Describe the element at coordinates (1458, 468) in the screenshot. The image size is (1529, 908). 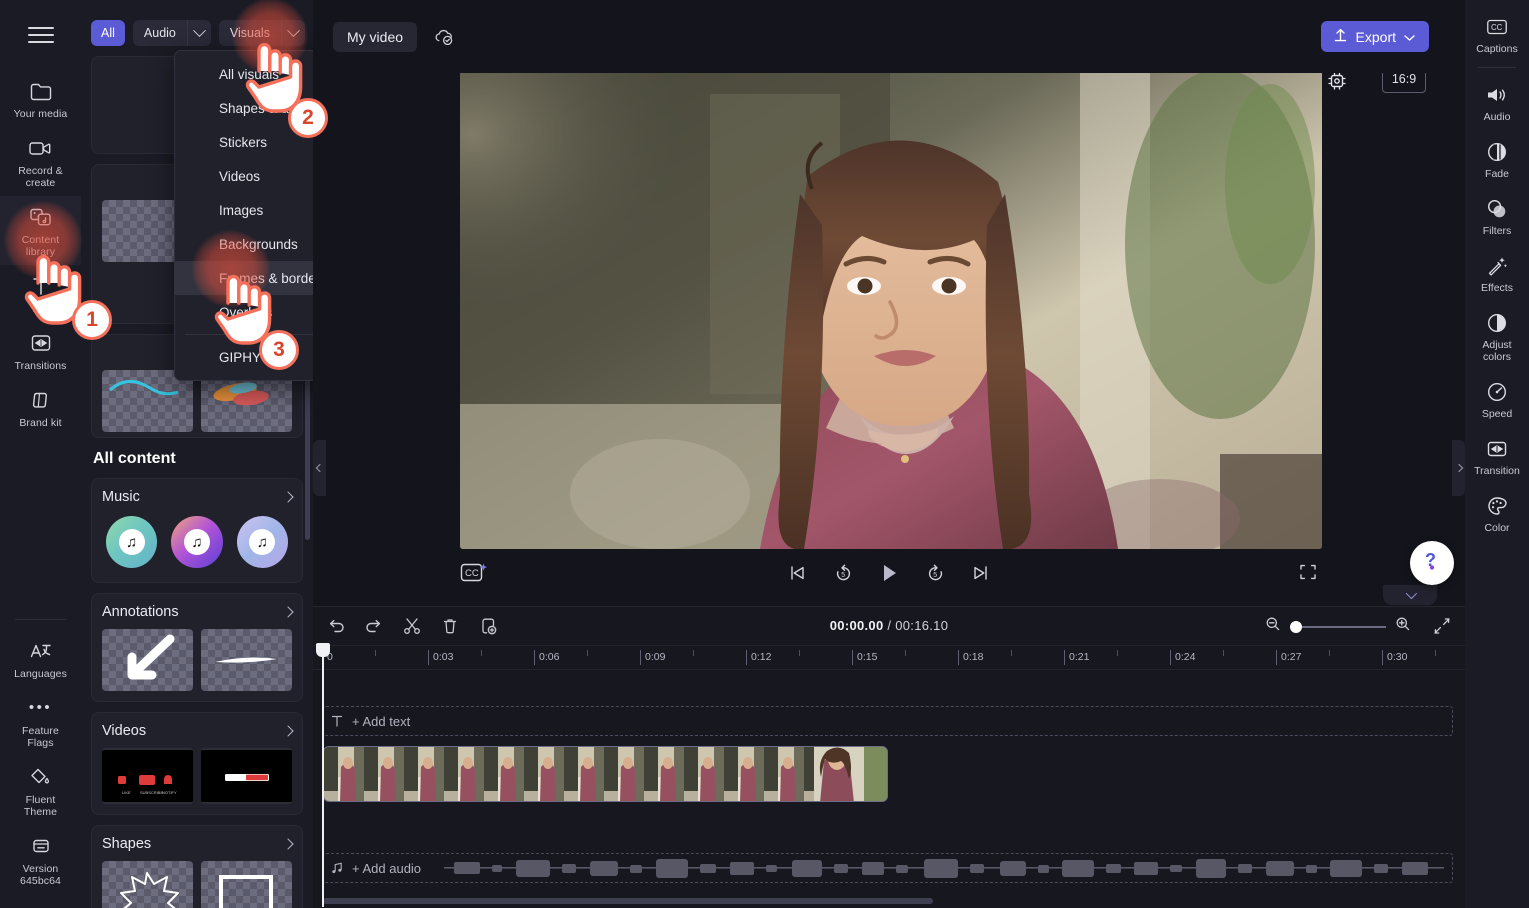
I see `collapse-right-panel-handle` at that location.